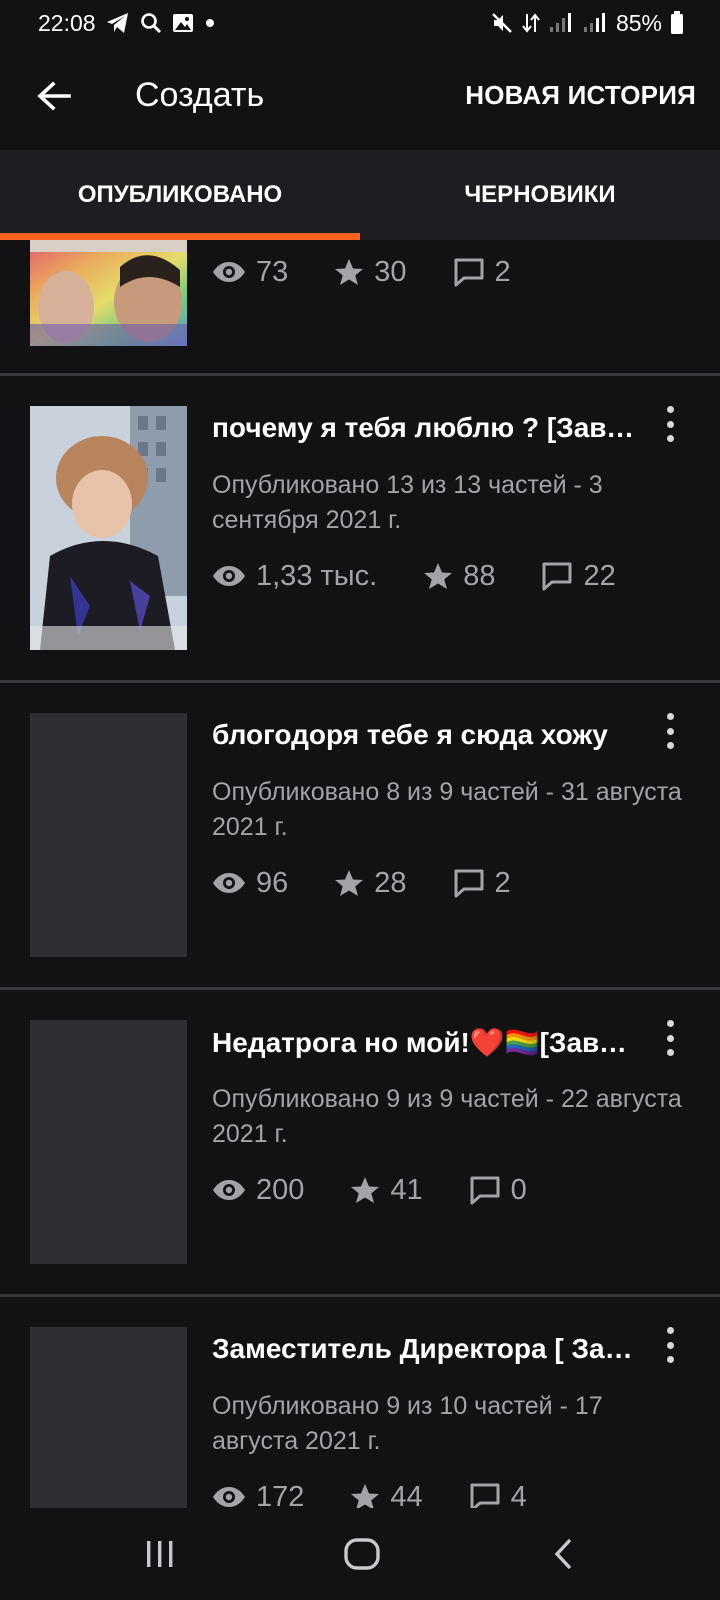  What do you see at coordinates (390, 882) in the screenshot?
I see `votes-count: 28` at bounding box center [390, 882].